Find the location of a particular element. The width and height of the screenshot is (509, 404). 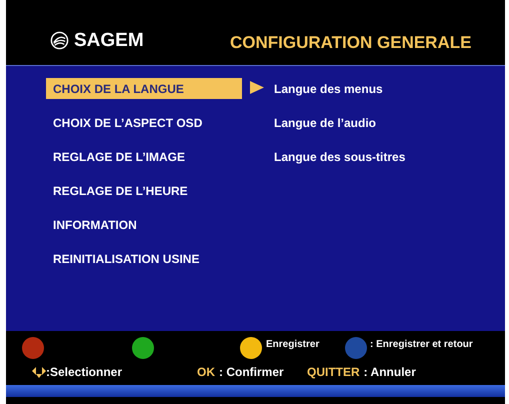

menu-item: REGLAGE DE L’HEURE is located at coordinates (144, 190).